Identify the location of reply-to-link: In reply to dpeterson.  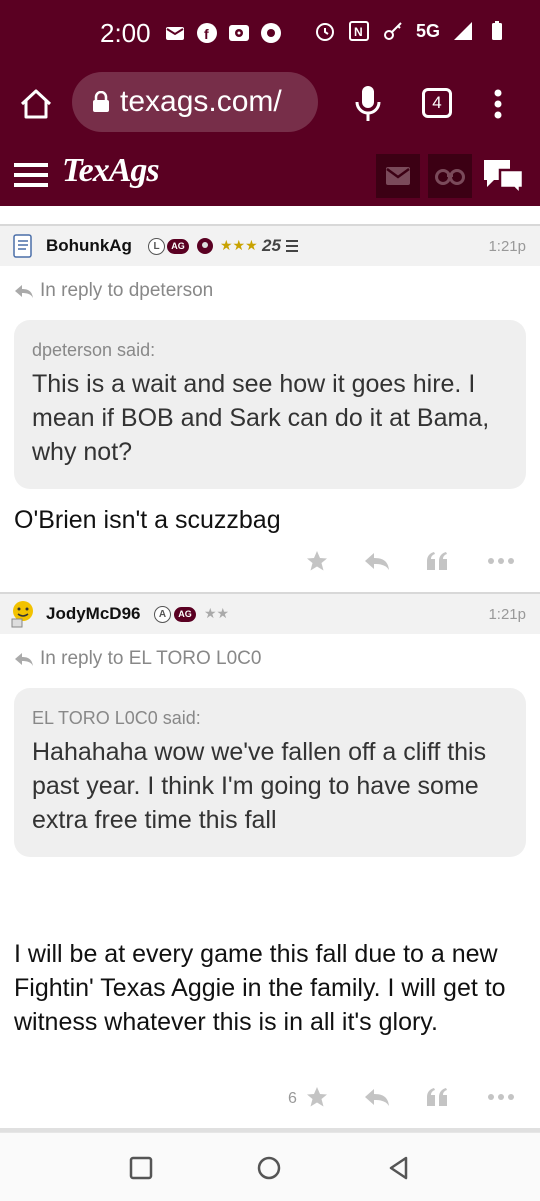
(113, 291).